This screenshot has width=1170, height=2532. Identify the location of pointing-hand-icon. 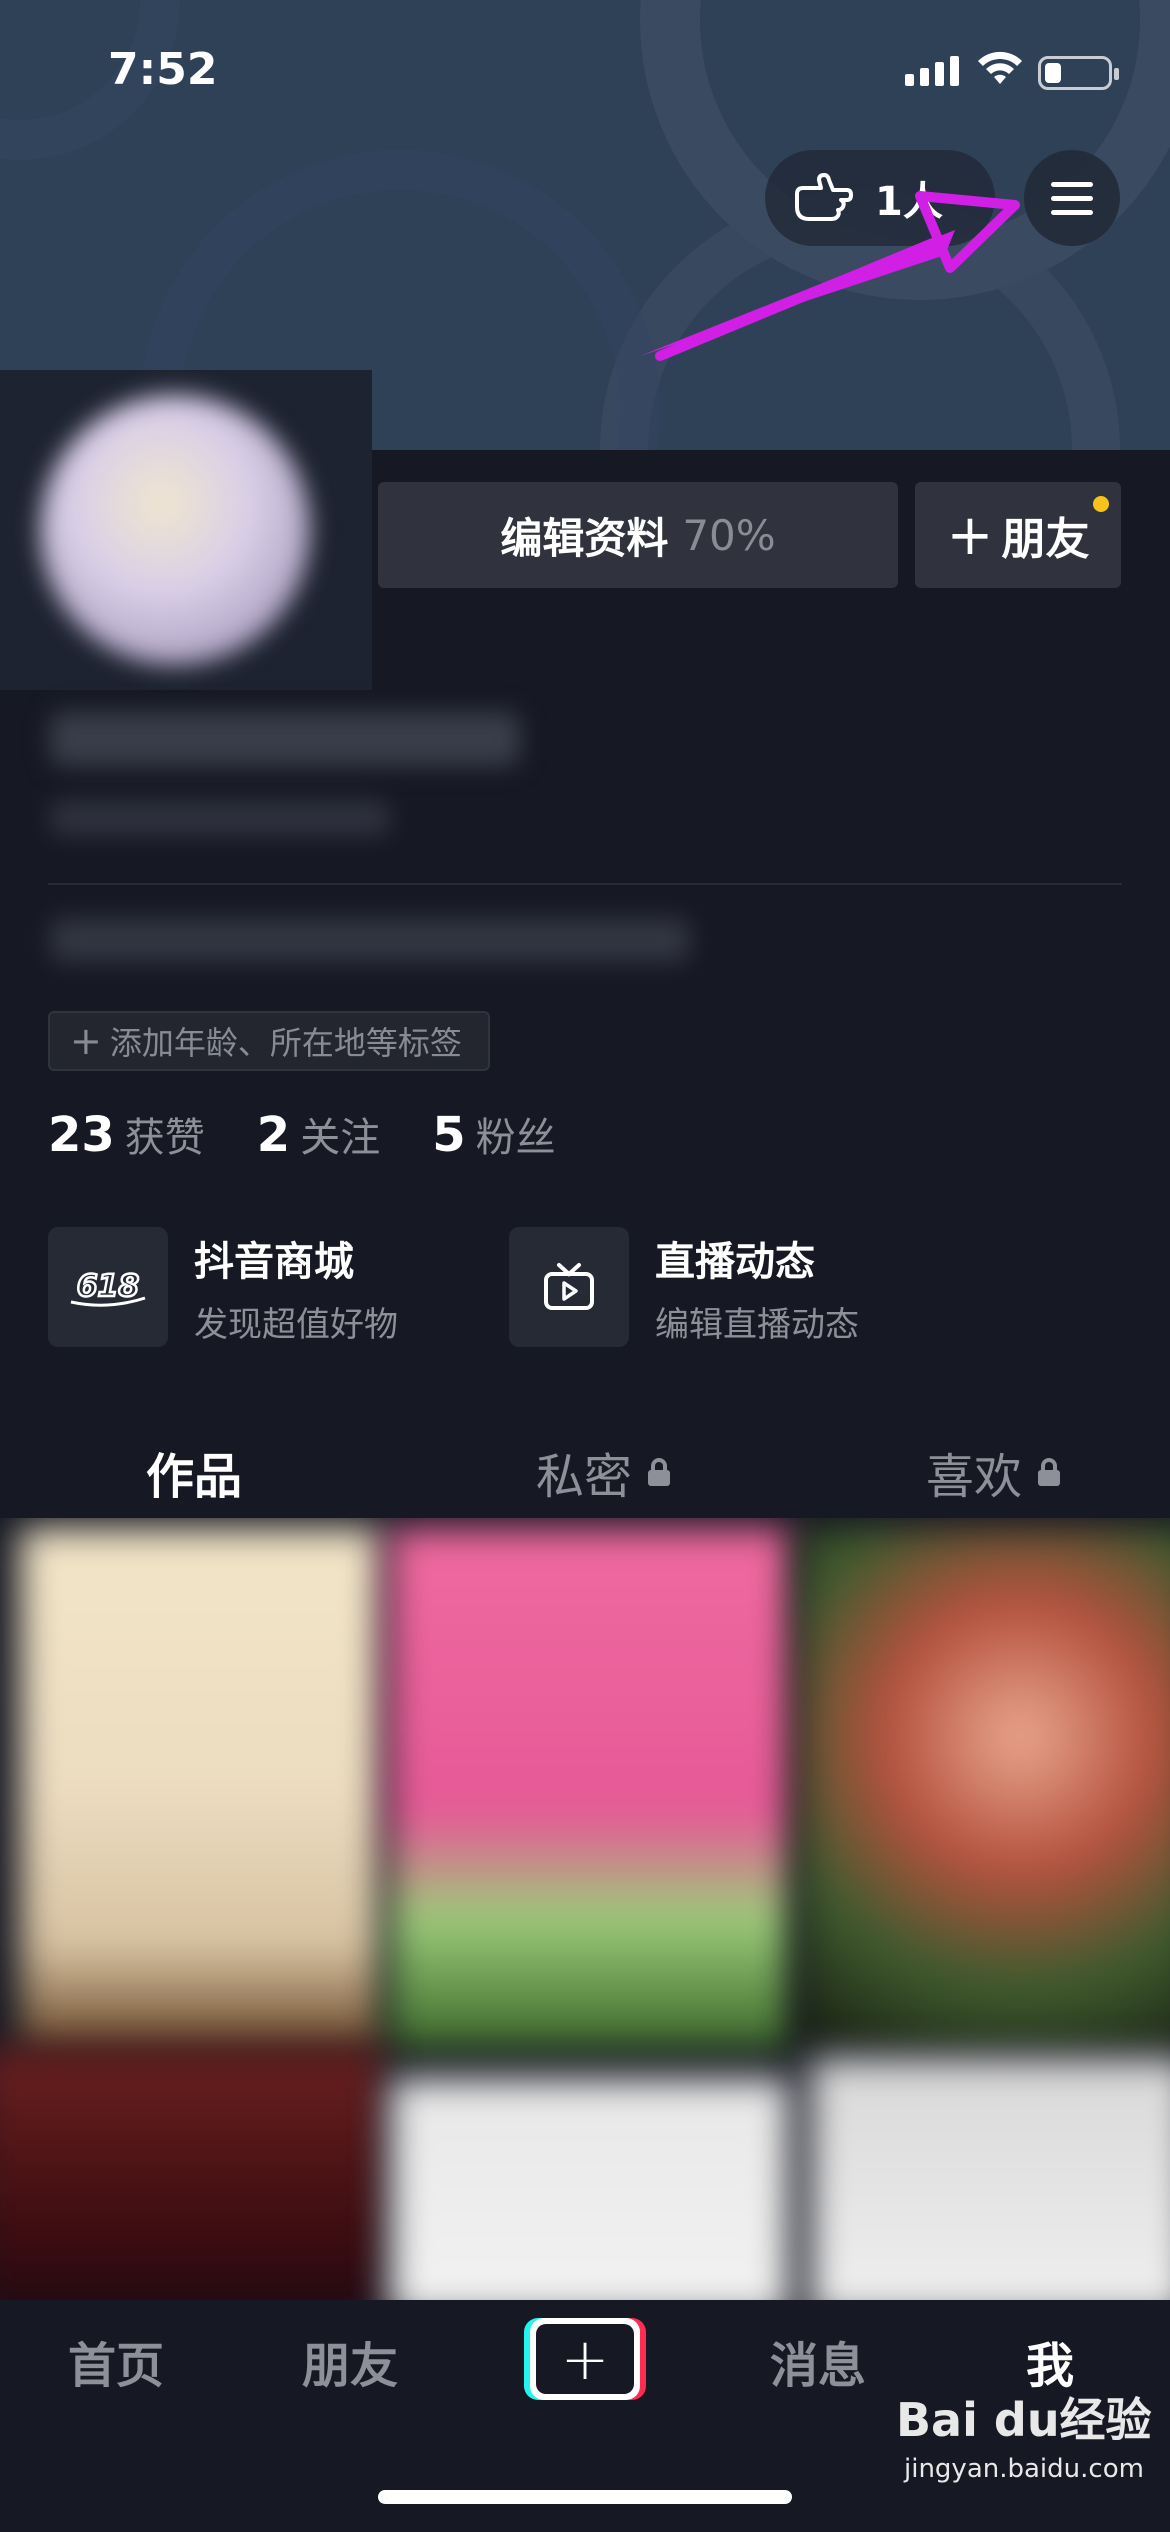
(824, 197).